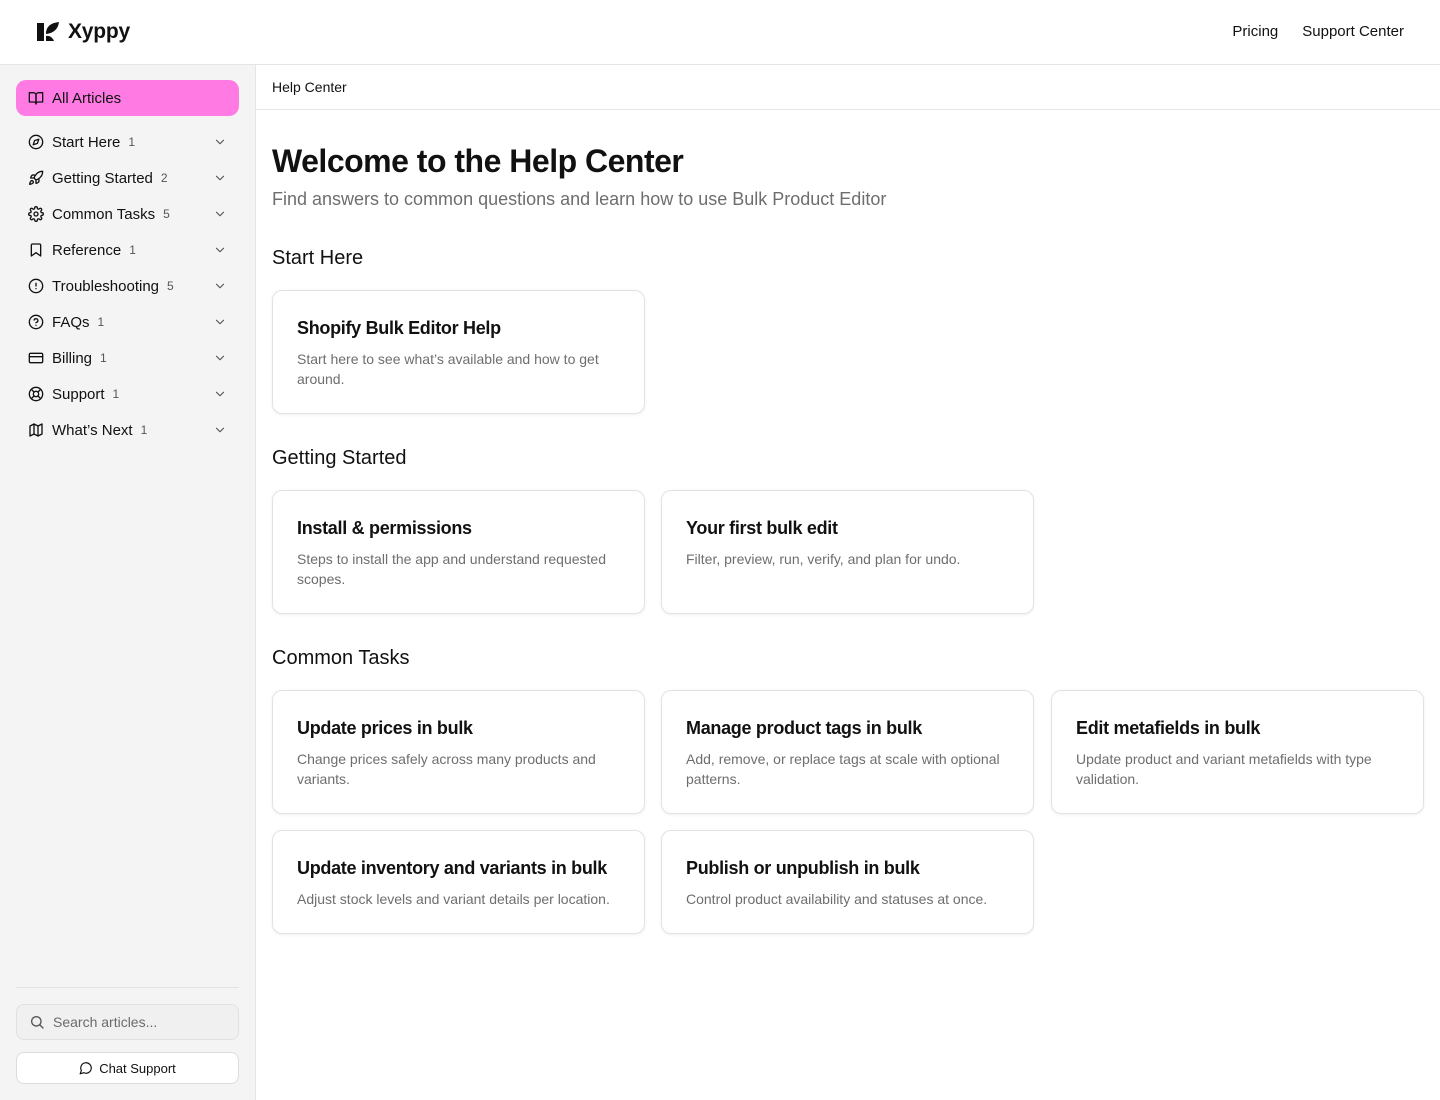 Image resolution: width=1440 pixels, height=1100 pixels. I want to click on xyppy-logo-icon, so click(48, 31).